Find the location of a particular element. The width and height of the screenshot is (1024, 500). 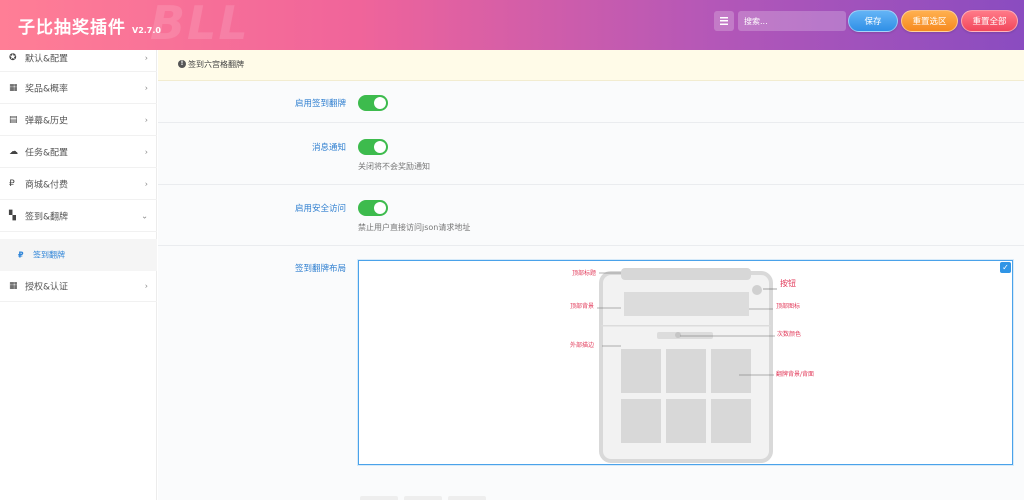

sidebar-item-license: ▦ 授权&认证 › is located at coordinates (78, 286).